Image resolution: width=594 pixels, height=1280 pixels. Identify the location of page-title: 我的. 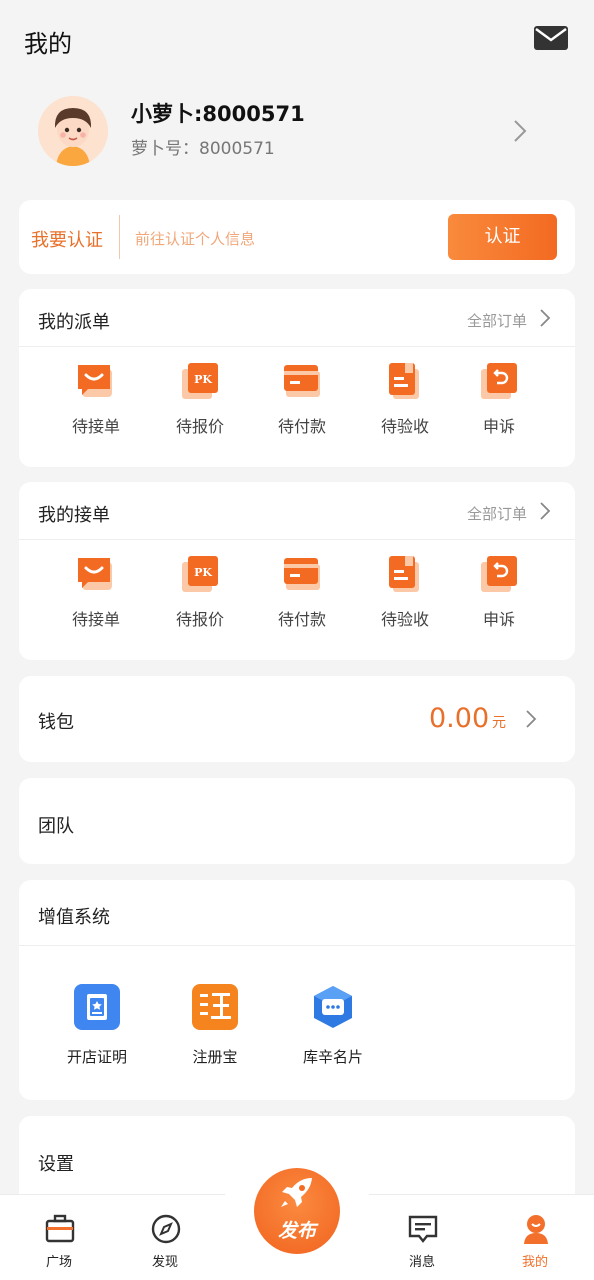
(48, 44).